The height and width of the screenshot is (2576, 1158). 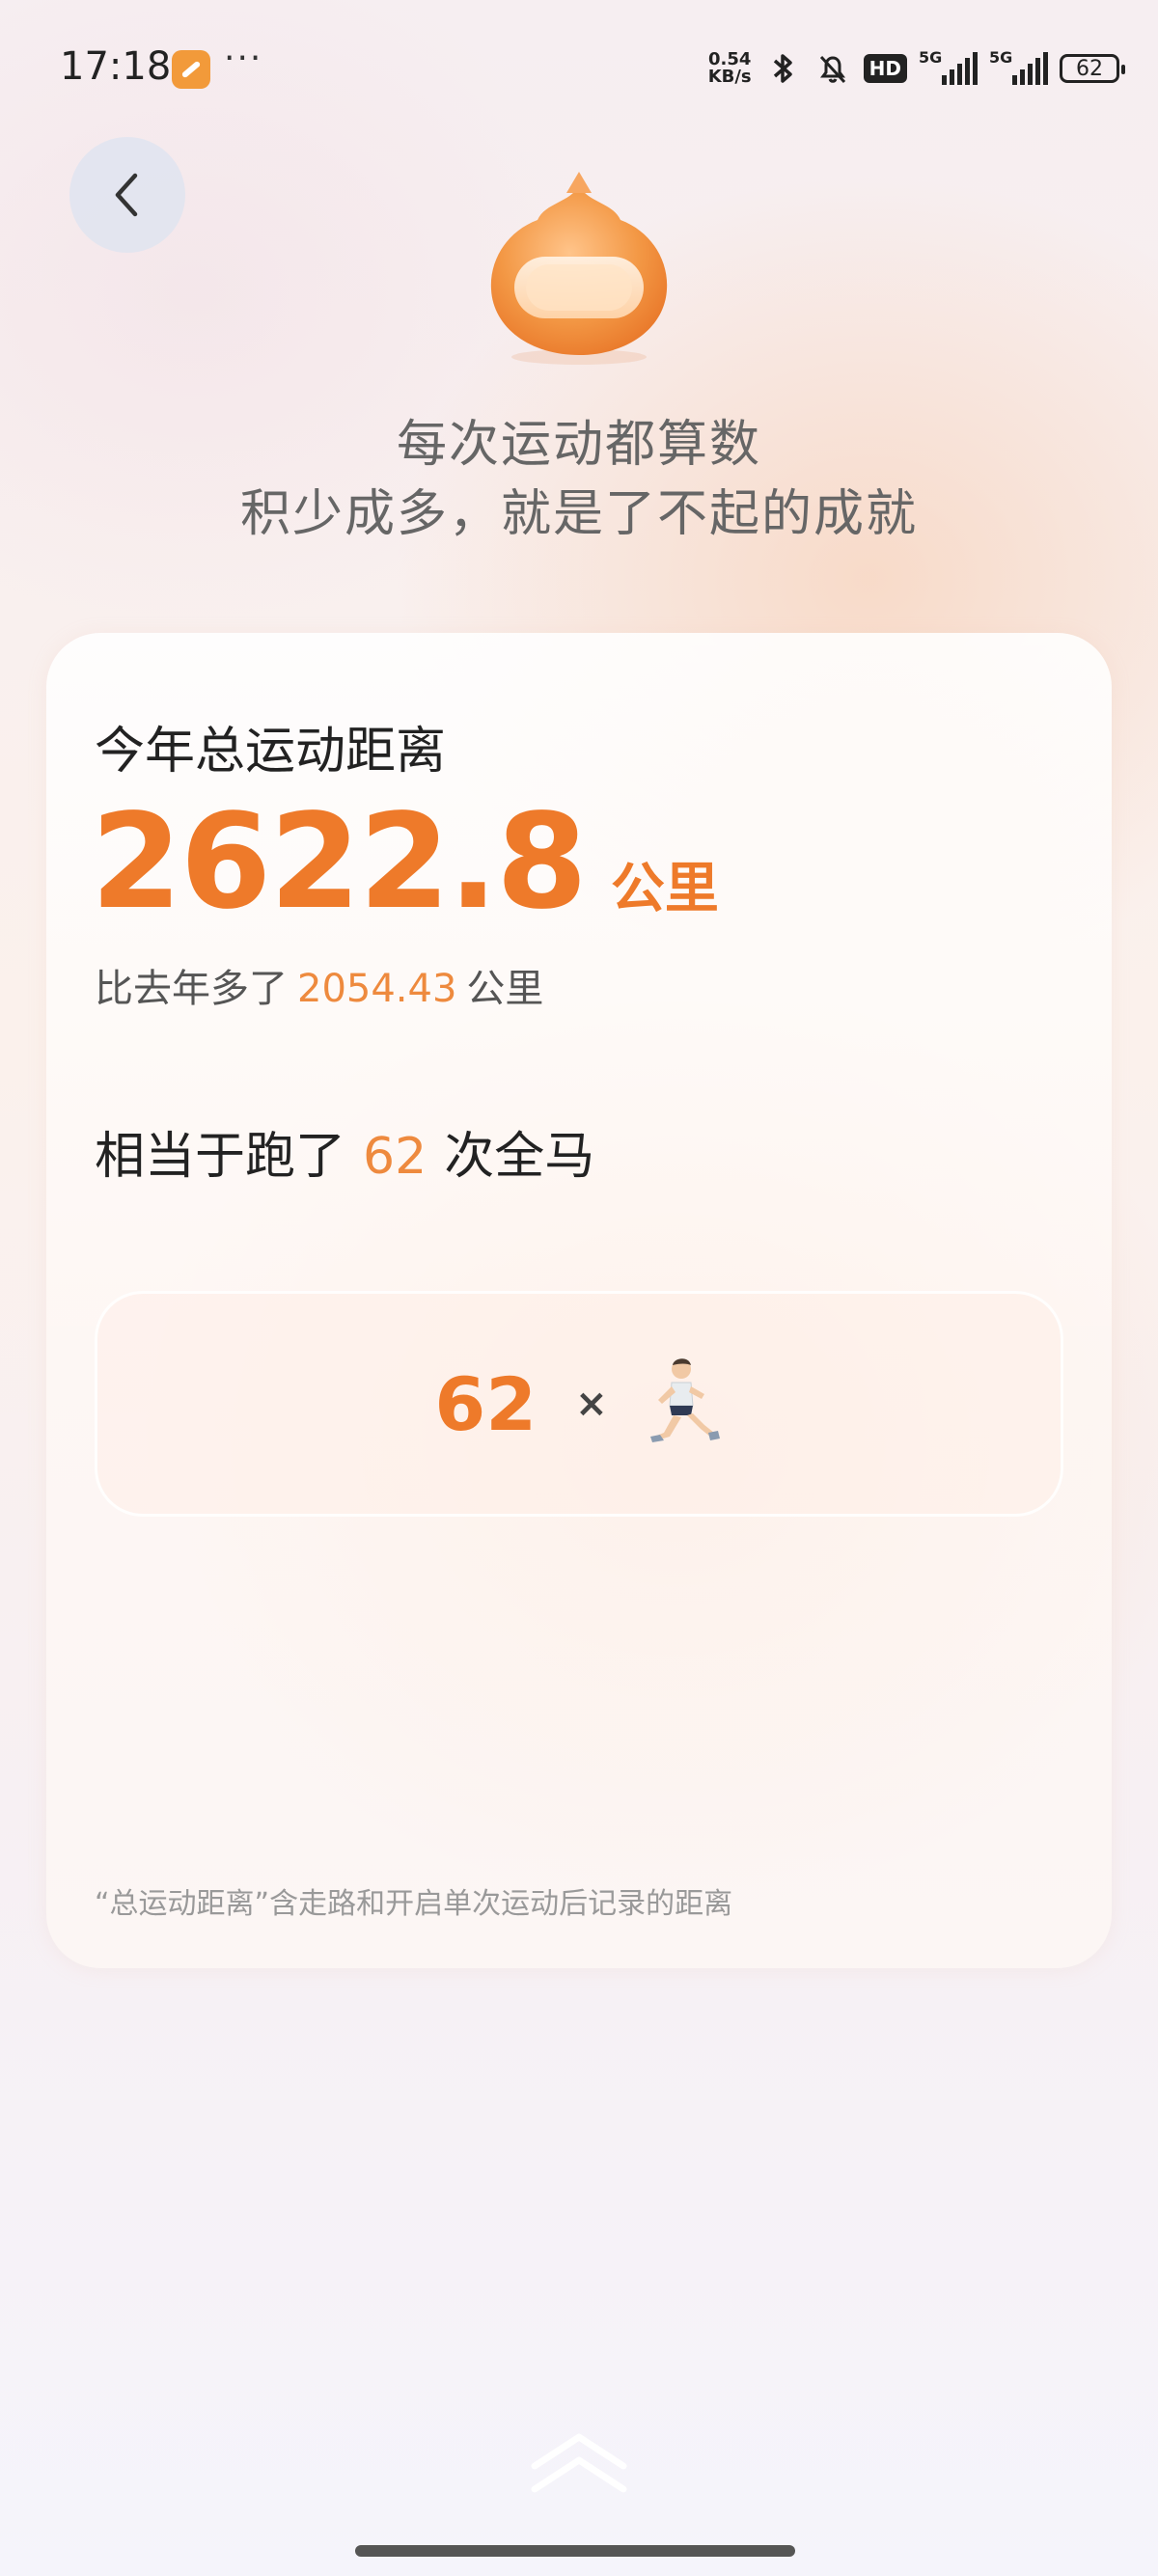 I want to click on battery-icon: 62, so click(x=1092, y=68).